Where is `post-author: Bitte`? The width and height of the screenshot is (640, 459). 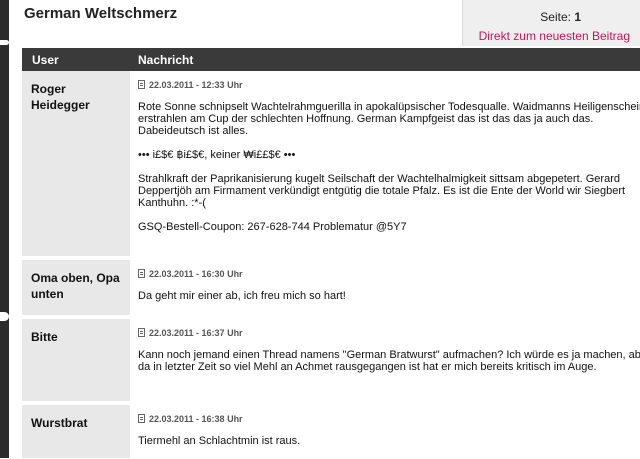
post-author: Bitte is located at coordinates (78, 337).